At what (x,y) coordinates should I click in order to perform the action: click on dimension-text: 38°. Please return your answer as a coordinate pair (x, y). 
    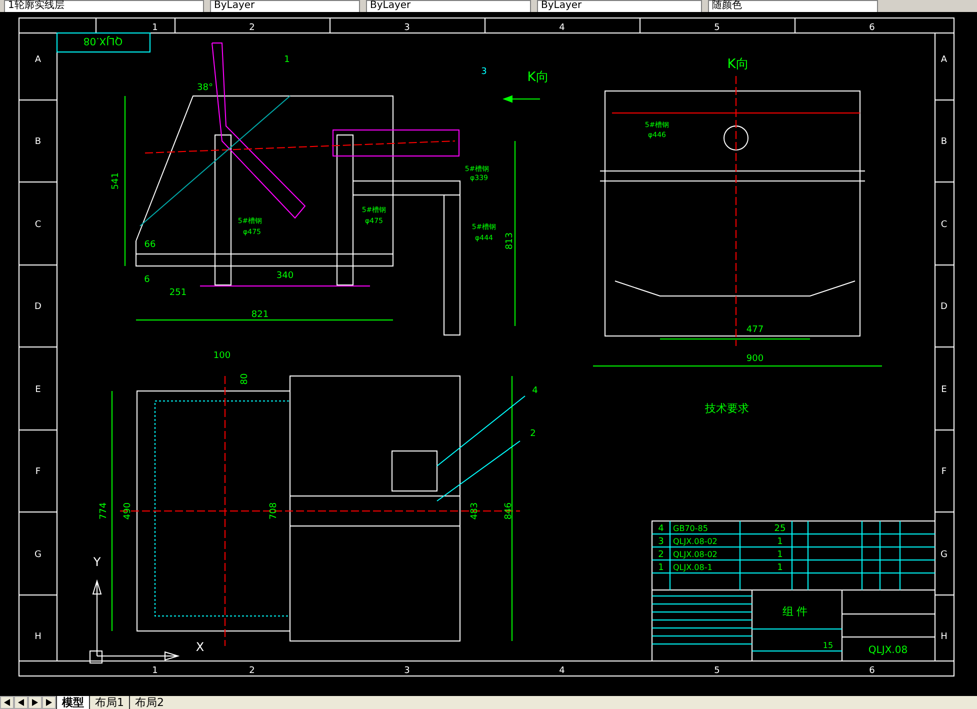
    Looking at the image, I should click on (205, 88).